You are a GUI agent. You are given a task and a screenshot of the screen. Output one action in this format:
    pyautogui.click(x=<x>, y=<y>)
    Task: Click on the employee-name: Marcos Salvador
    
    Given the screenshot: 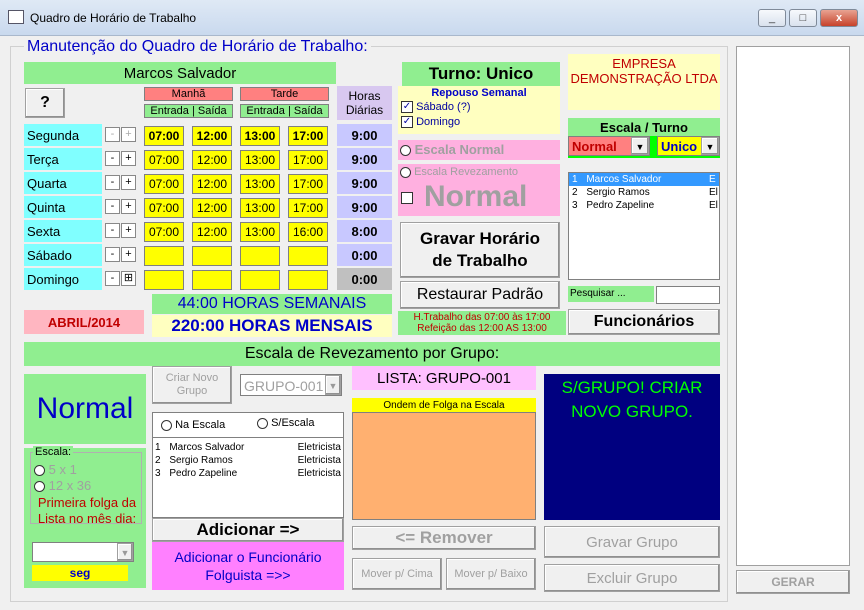 What is the action you would take?
    pyautogui.click(x=180, y=73)
    